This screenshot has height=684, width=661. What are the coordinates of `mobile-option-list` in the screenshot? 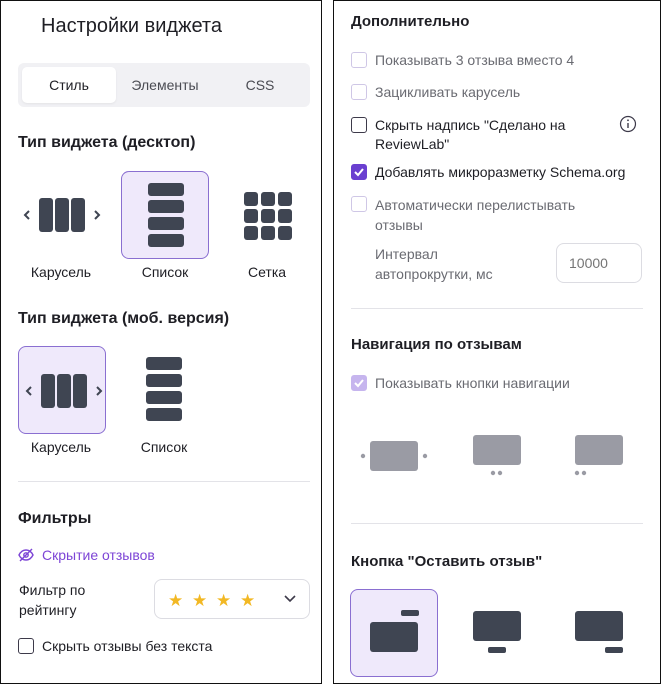 It's located at (164, 390).